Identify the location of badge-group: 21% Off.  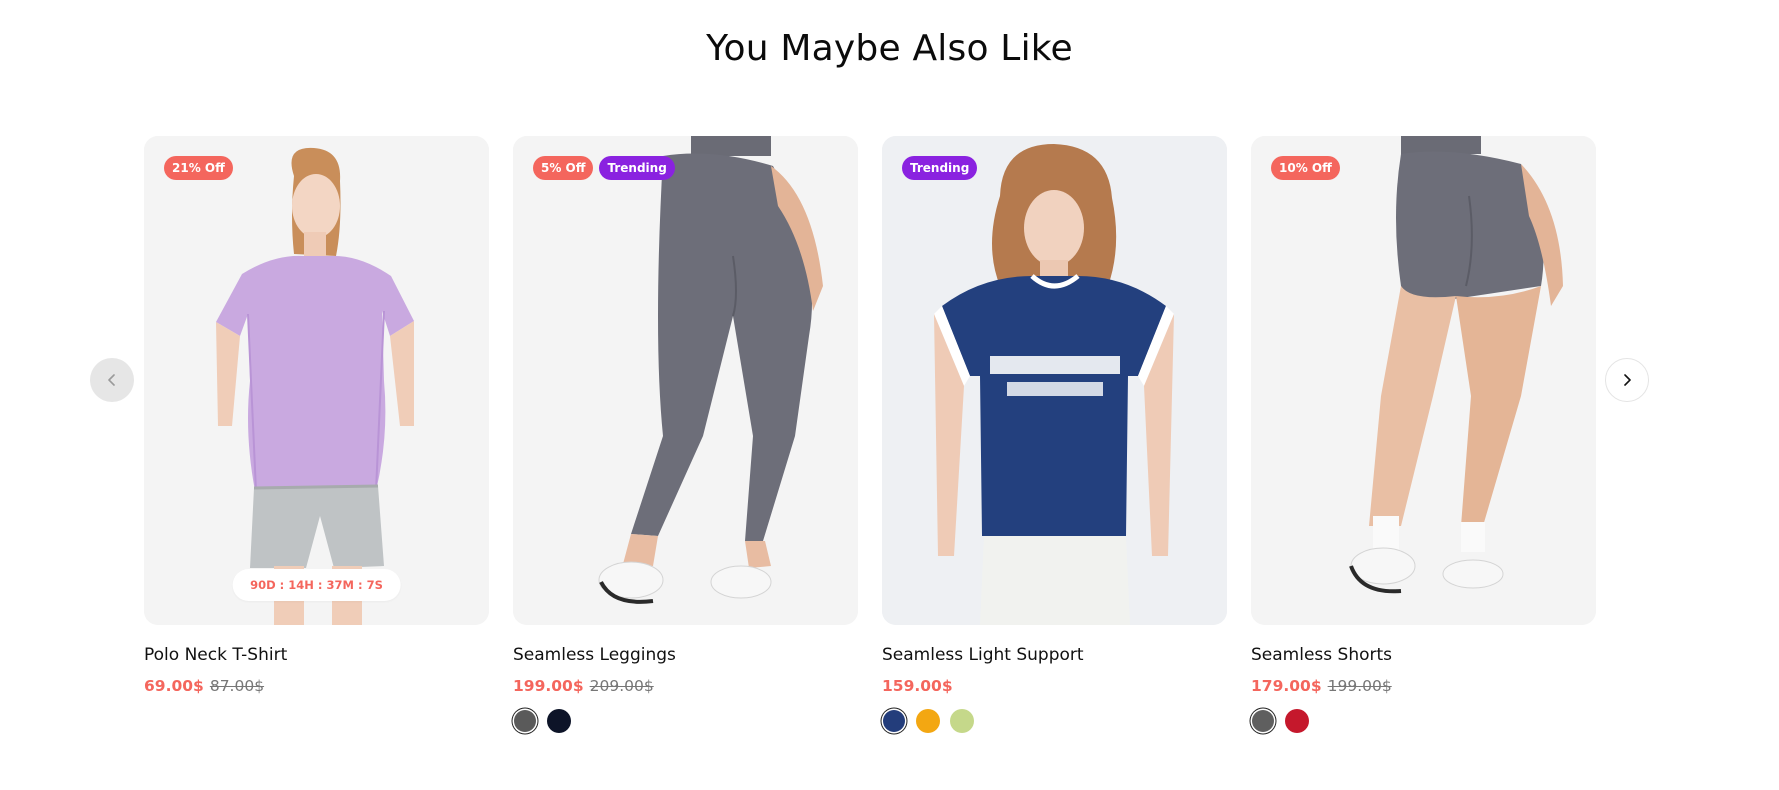
(198, 168).